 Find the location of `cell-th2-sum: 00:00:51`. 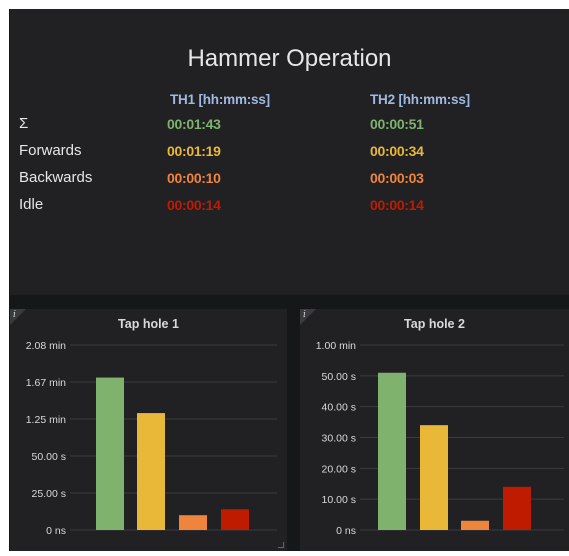

cell-th2-sum: 00:00:51 is located at coordinates (397, 124).